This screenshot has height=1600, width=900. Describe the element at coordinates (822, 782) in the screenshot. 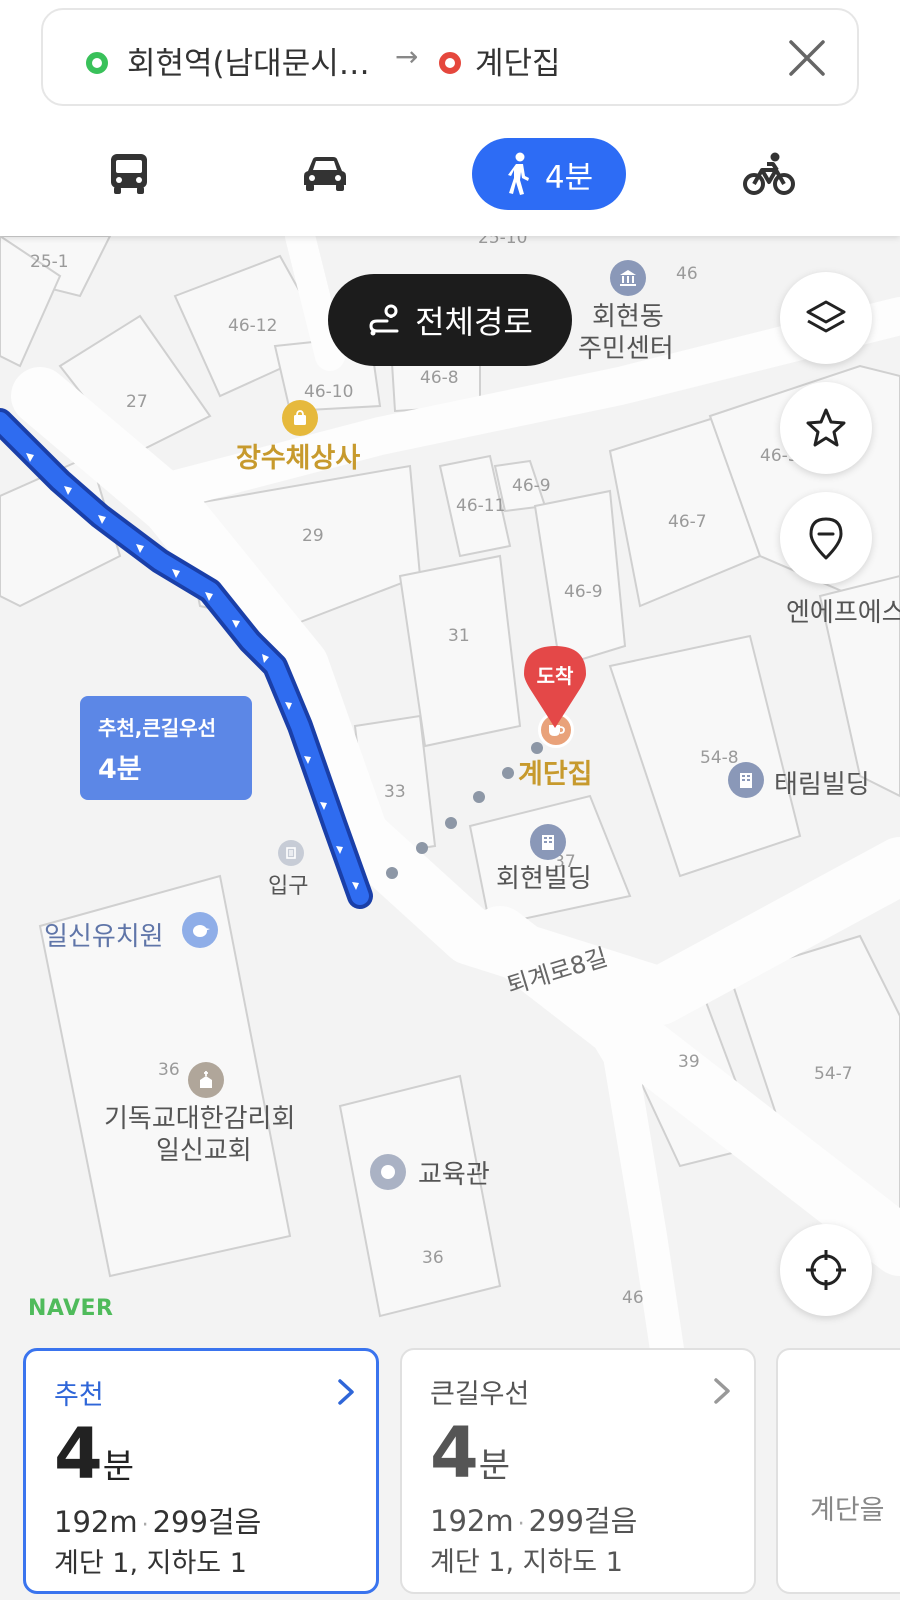

I see `building-label: 태림빌딩` at that location.